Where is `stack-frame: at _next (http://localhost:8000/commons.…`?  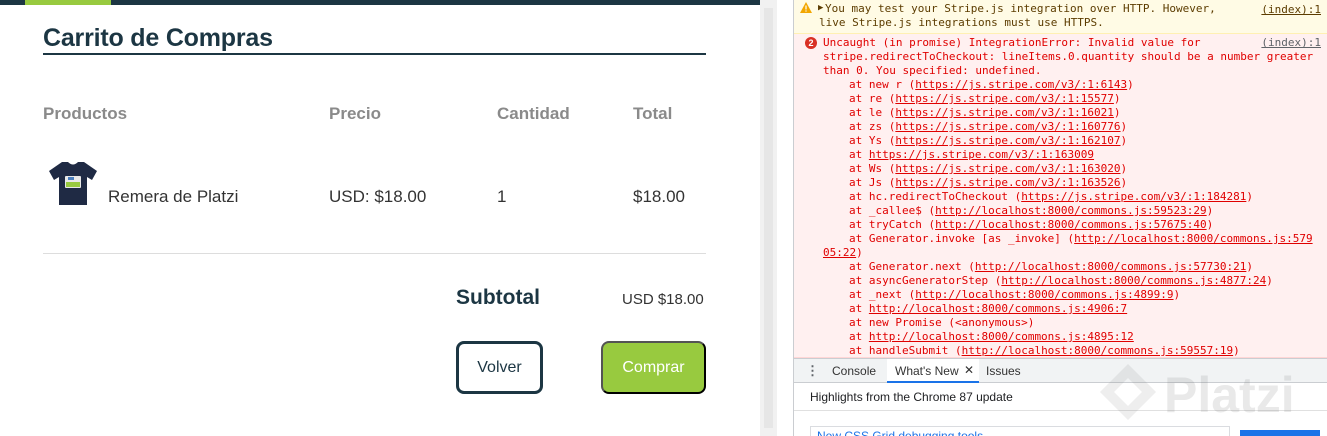 stack-frame: at _next (http://localhost:8000/commons.… is located at coordinates (1014, 295).